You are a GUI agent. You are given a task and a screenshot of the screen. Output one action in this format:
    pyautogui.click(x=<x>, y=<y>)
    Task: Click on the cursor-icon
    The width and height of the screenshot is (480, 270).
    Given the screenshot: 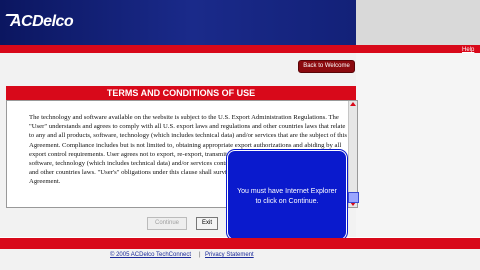 What is the action you would take?
    pyautogui.click(x=353, y=197)
    